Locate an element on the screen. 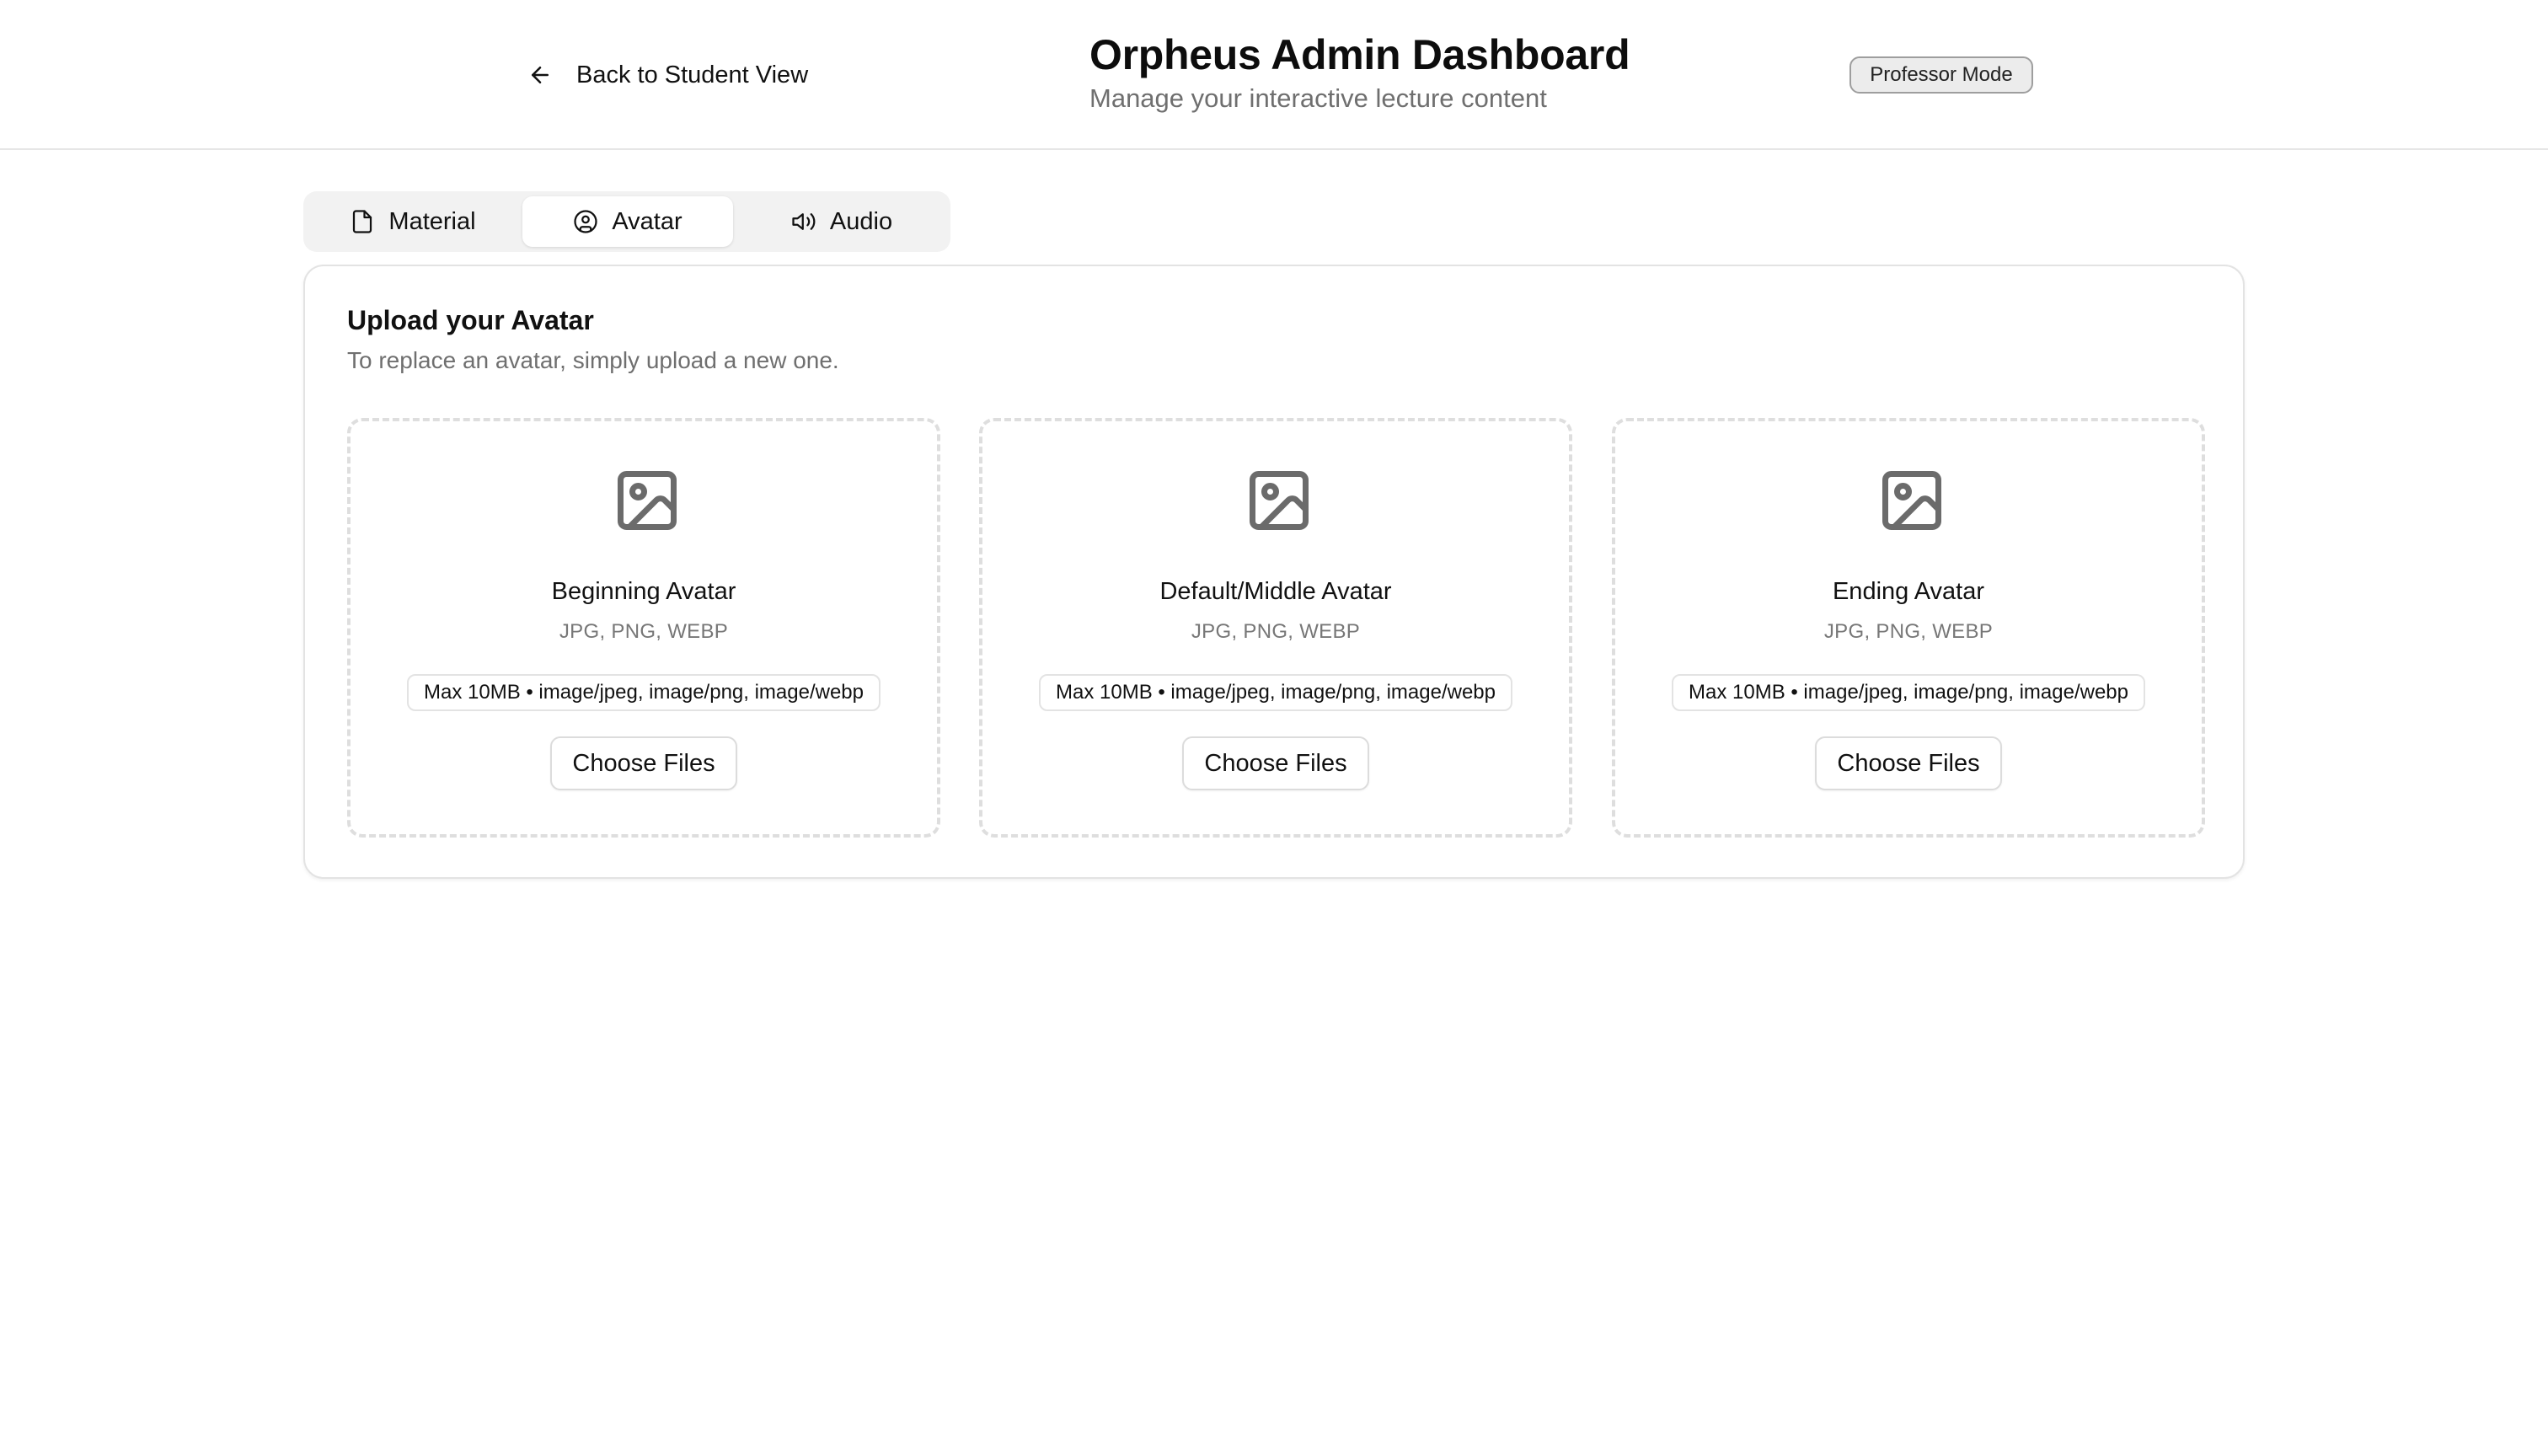  back-to-student-view-link: Back to Student View is located at coordinates (667, 75).